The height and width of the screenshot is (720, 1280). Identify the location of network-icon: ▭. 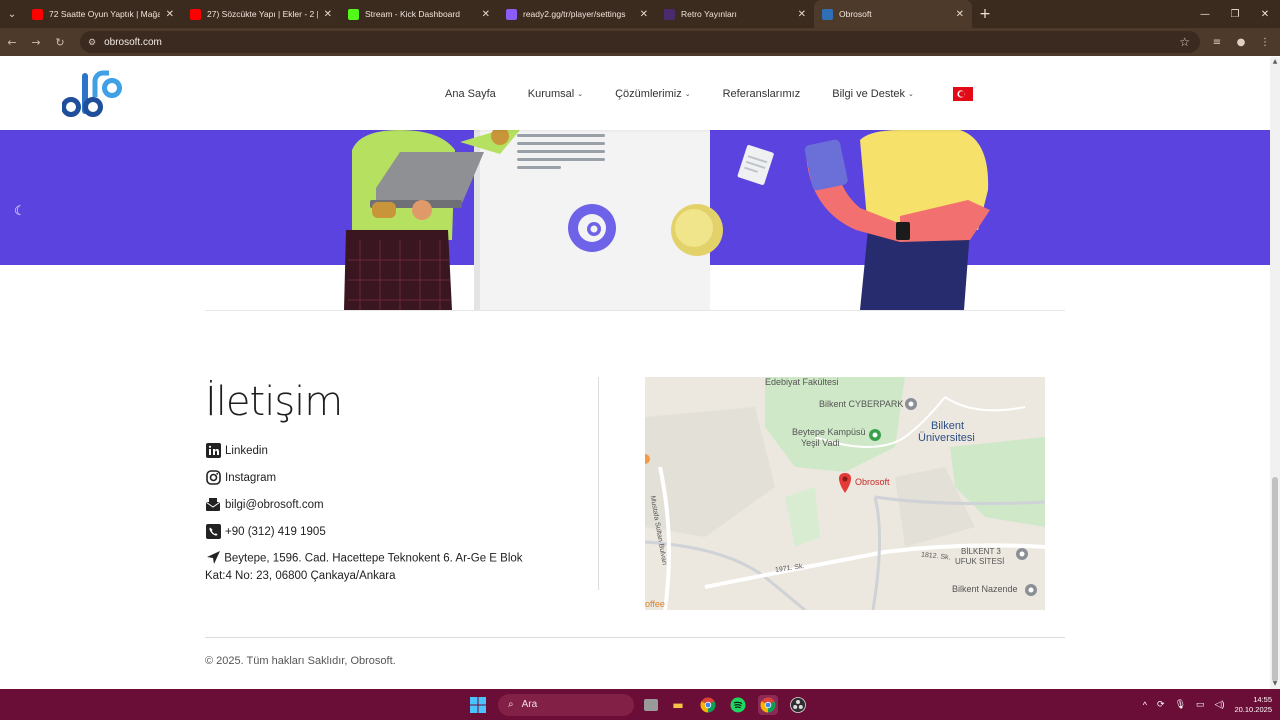
(1200, 704).